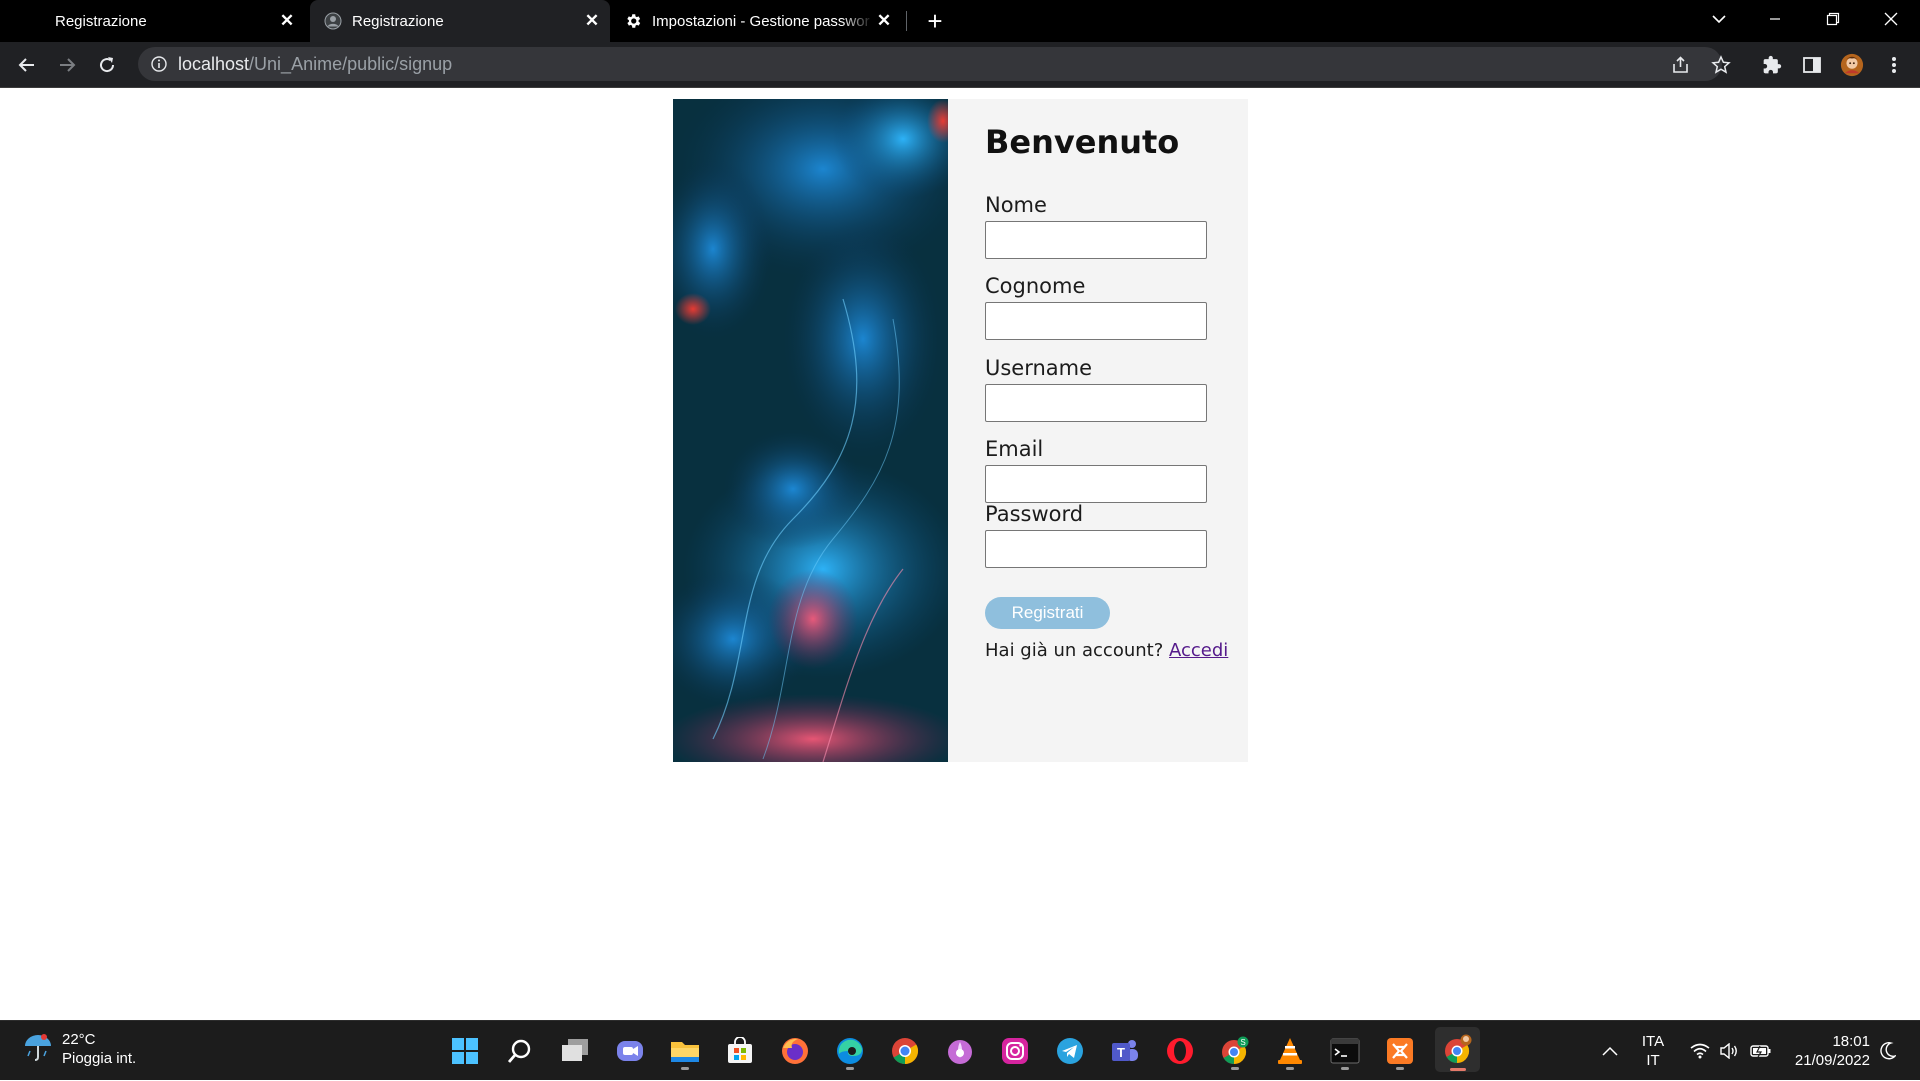 This screenshot has height=1081, width=1920. I want to click on show-hidden-icons-button, so click(1610, 1051).